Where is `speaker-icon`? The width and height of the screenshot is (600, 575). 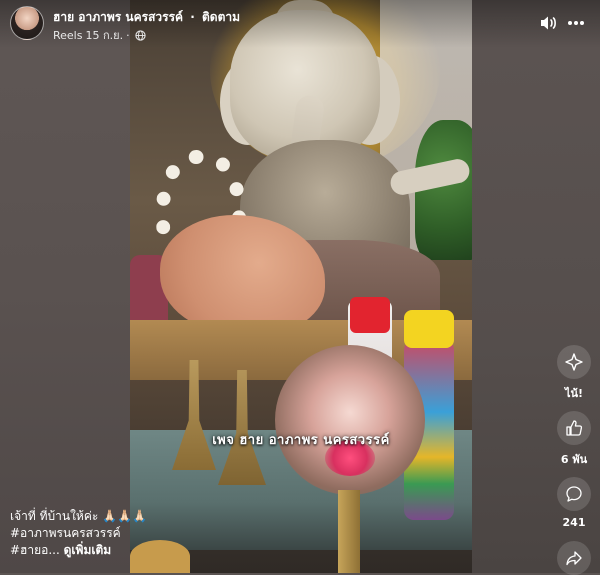
speaker-icon is located at coordinates (548, 23).